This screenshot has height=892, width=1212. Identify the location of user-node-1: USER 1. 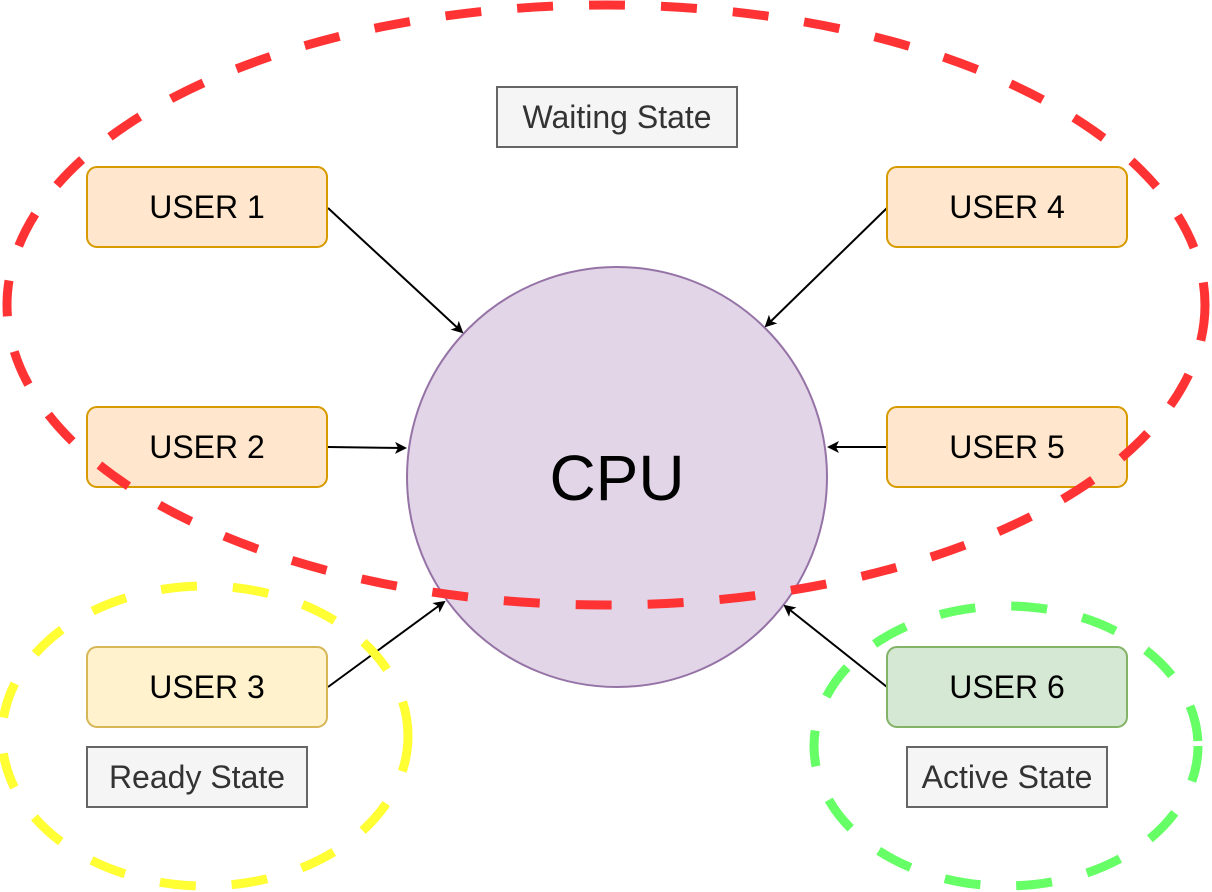
(207, 207).